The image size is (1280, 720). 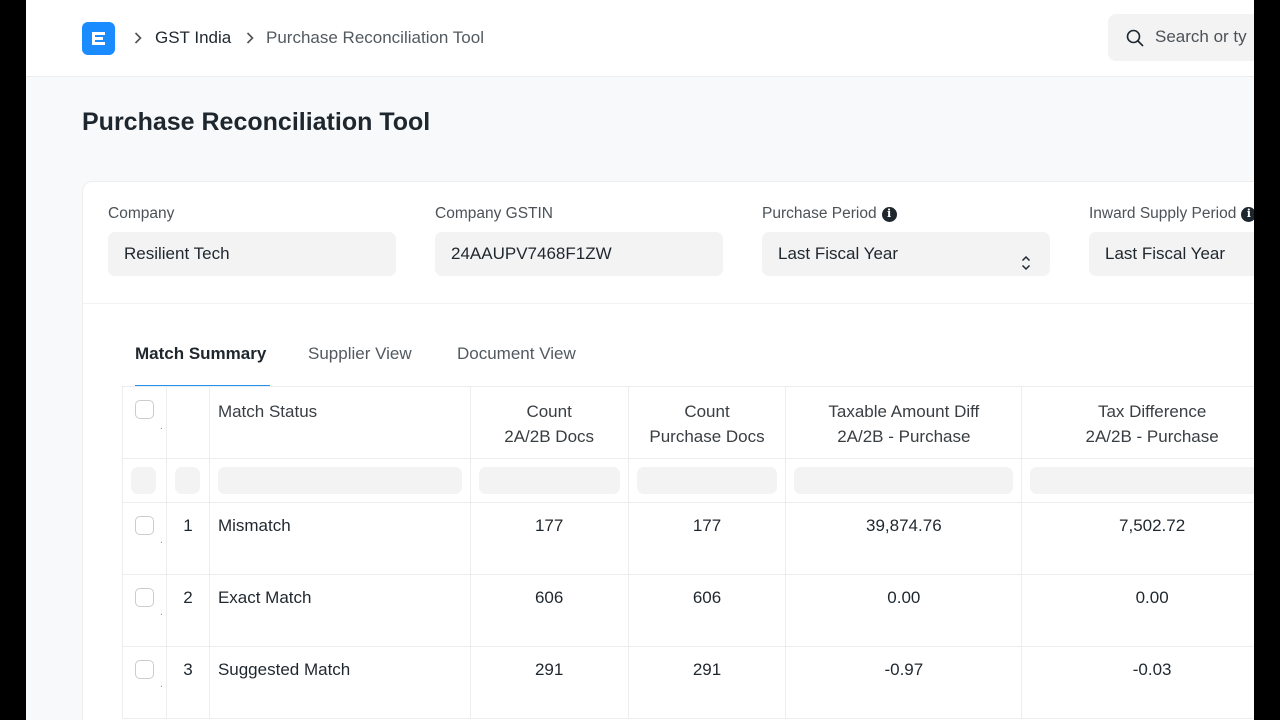 What do you see at coordinates (144, 409) in the screenshot?
I see `select-all-checkbox` at bounding box center [144, 409].